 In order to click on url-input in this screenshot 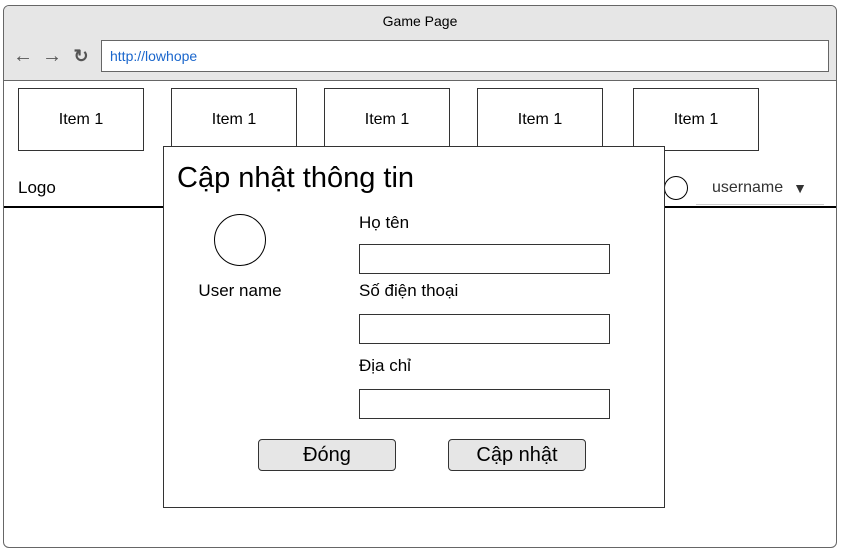, I will do `click(465, 56)`.